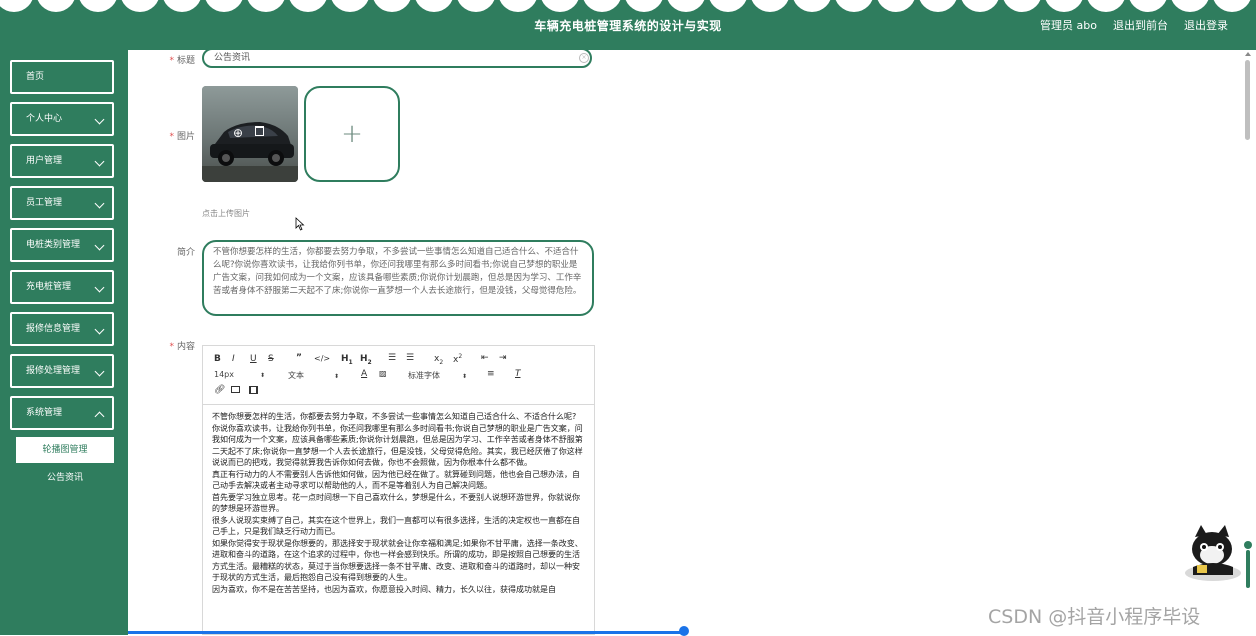 The height and width of the screenshot is (636, 1256). What do you see at coordinates (322, 358) in the screenshot?
I see `code-icon: </>` at bounding box center [322, 358].